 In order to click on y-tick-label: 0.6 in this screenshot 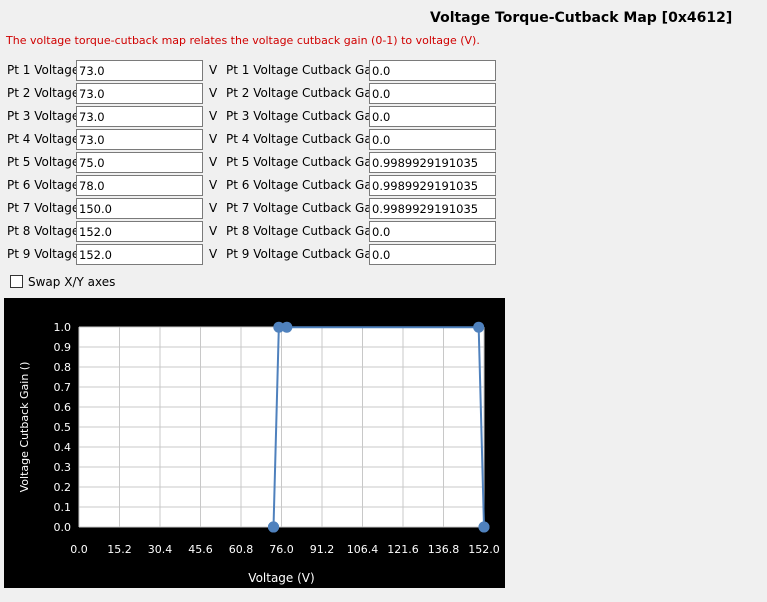, I will do `click(63, 407)`.